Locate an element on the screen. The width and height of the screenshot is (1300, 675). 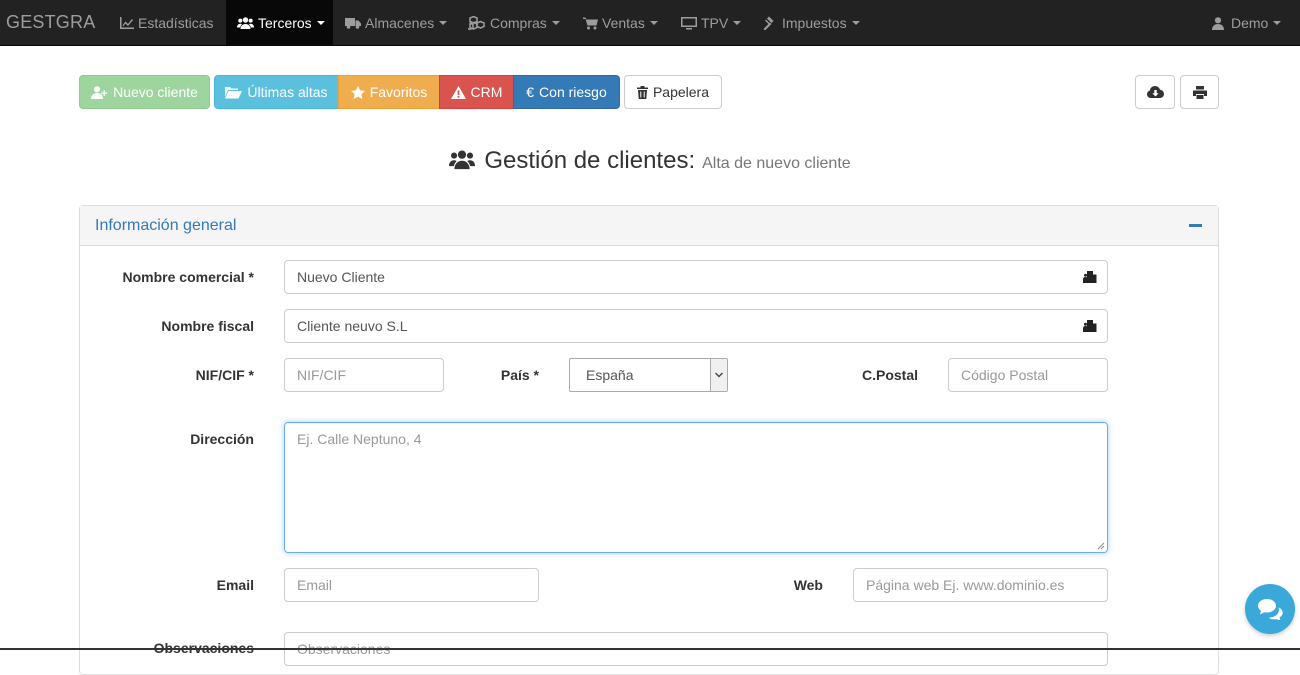
chevron-down-icon is located at coordinates (718, 375).